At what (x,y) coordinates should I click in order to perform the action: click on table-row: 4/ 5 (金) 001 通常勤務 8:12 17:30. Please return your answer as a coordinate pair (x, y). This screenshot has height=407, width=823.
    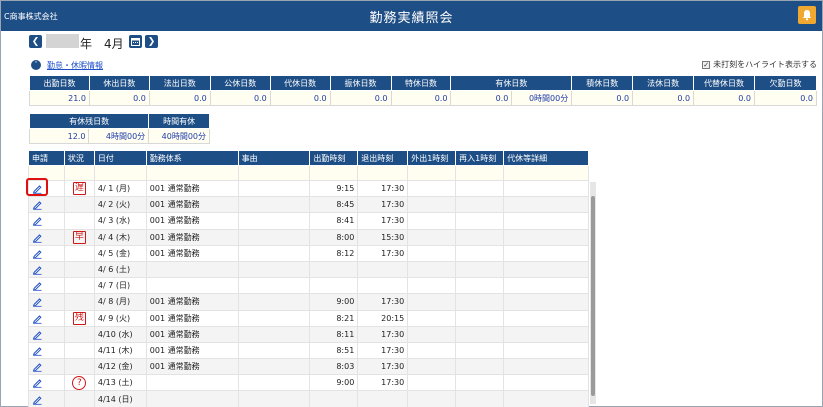
    Looking at the image, I should click on (308, 253).